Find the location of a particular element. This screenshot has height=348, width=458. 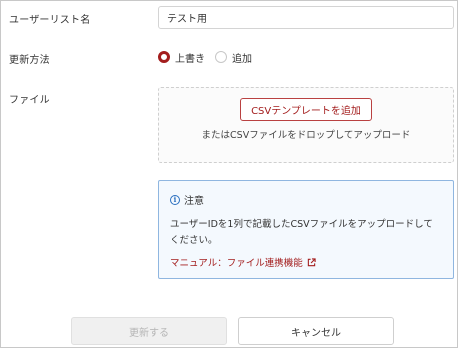

manual-link: マニュアル：ファイル連携機能 is located at coordinates (243, 262).